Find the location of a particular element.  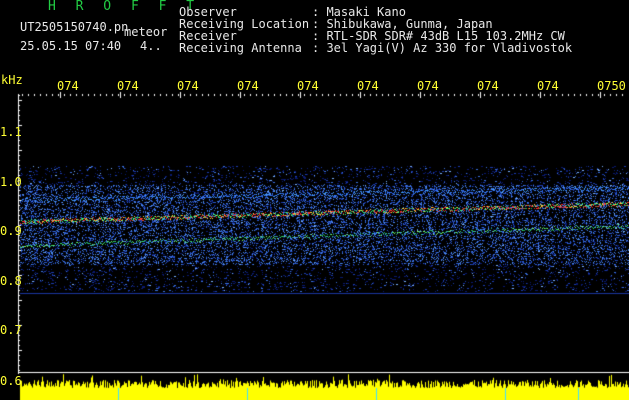

y-tick-0.8: 0.8 is located at coordinates (11, 281).